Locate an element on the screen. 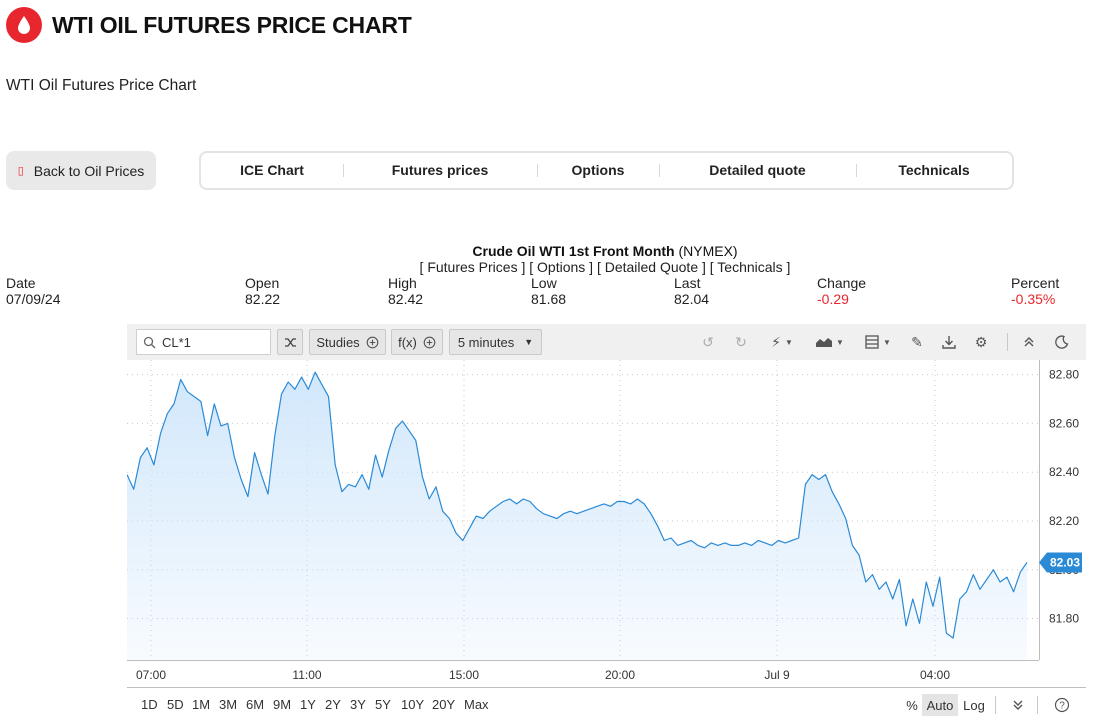  symbol-search-input: CL*1 is located at coordinates (203, 342).